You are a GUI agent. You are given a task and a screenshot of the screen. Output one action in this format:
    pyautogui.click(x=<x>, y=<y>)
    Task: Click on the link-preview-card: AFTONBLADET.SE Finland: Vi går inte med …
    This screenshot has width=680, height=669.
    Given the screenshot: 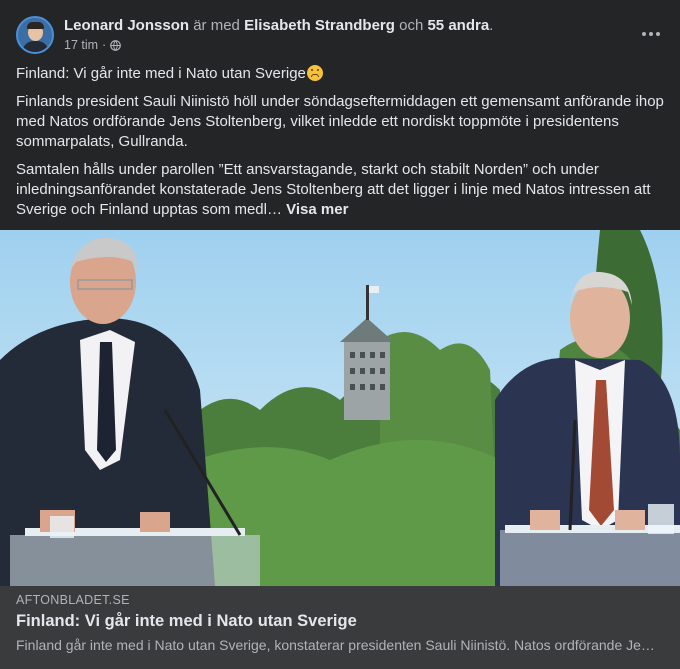 What is the action you would take?
    pyautogui.click(x=340, y=627)
    